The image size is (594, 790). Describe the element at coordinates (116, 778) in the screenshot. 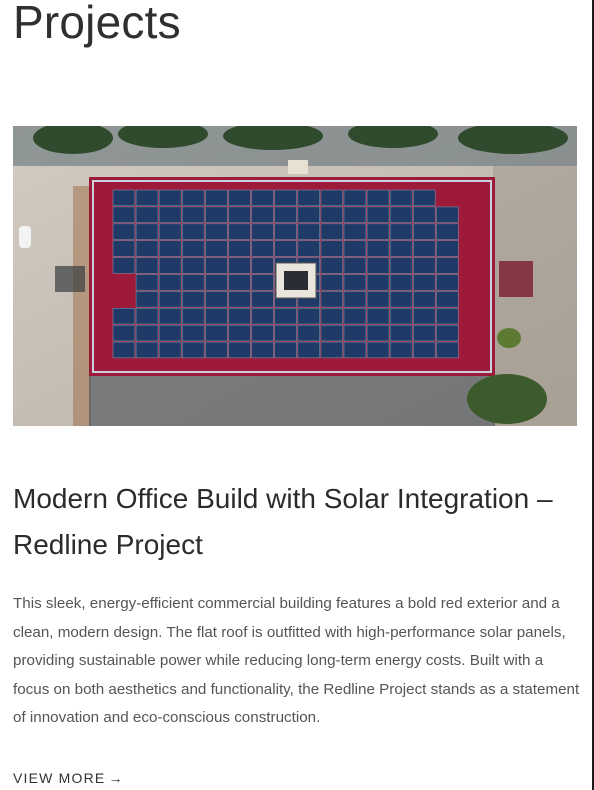

I see `arrow-right-icon: →` at that location.